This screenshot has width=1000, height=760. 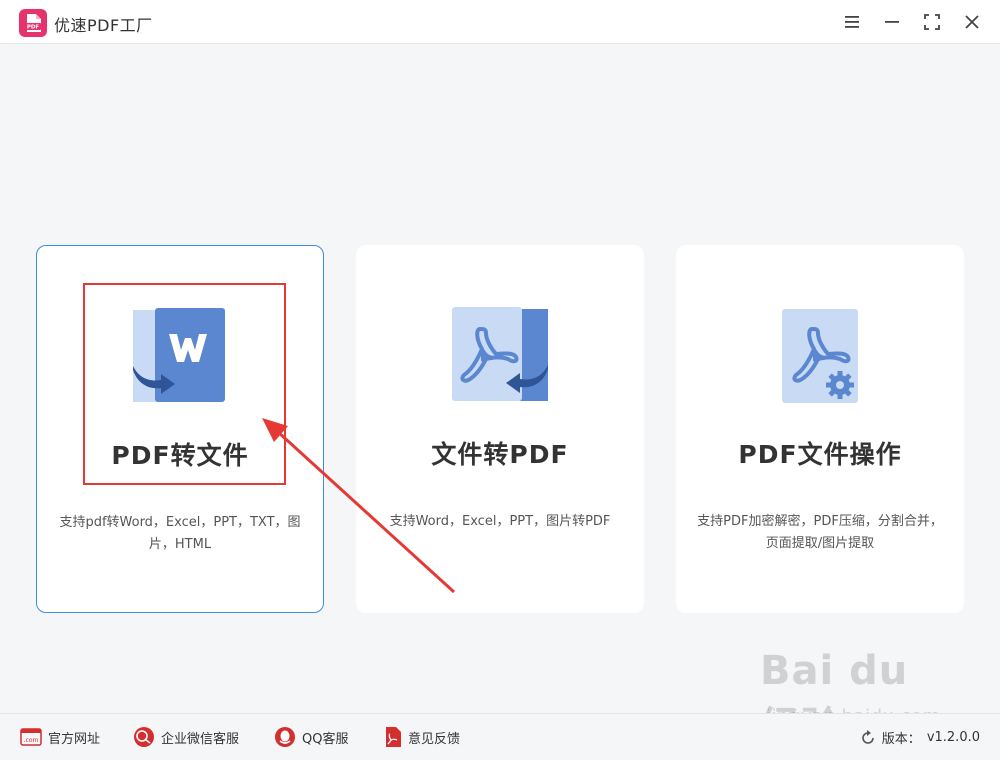 I want to click on feedback-icon, so click(x=393, y=737).